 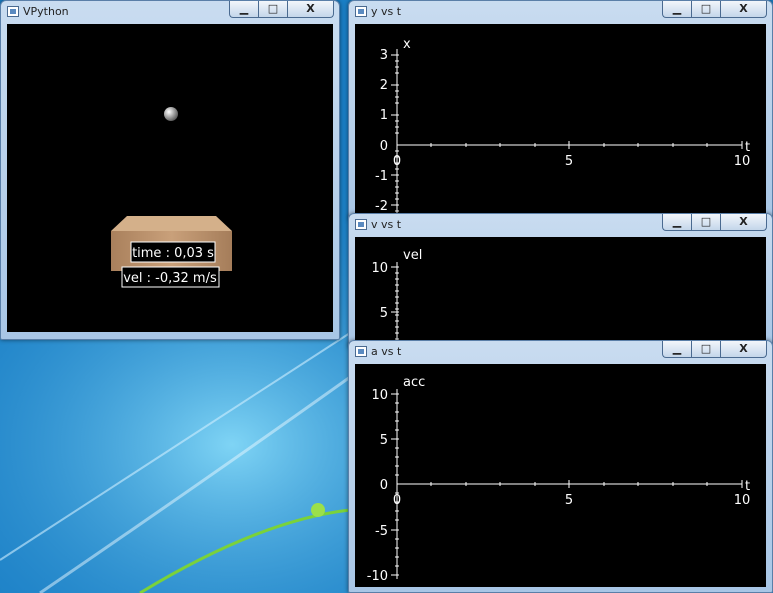 I want to click on graph-a-titlebar: a vs t ▁ □ X, so click(x=560, y=352).